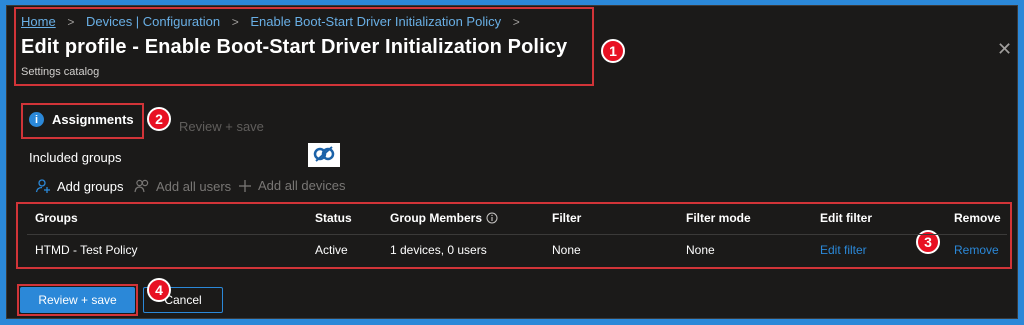 The image size is (1024, 325). What do you see at coordinates (304, 46) in the screenshot?
I see `highlight-box-header` at bounding box center [304, 46].